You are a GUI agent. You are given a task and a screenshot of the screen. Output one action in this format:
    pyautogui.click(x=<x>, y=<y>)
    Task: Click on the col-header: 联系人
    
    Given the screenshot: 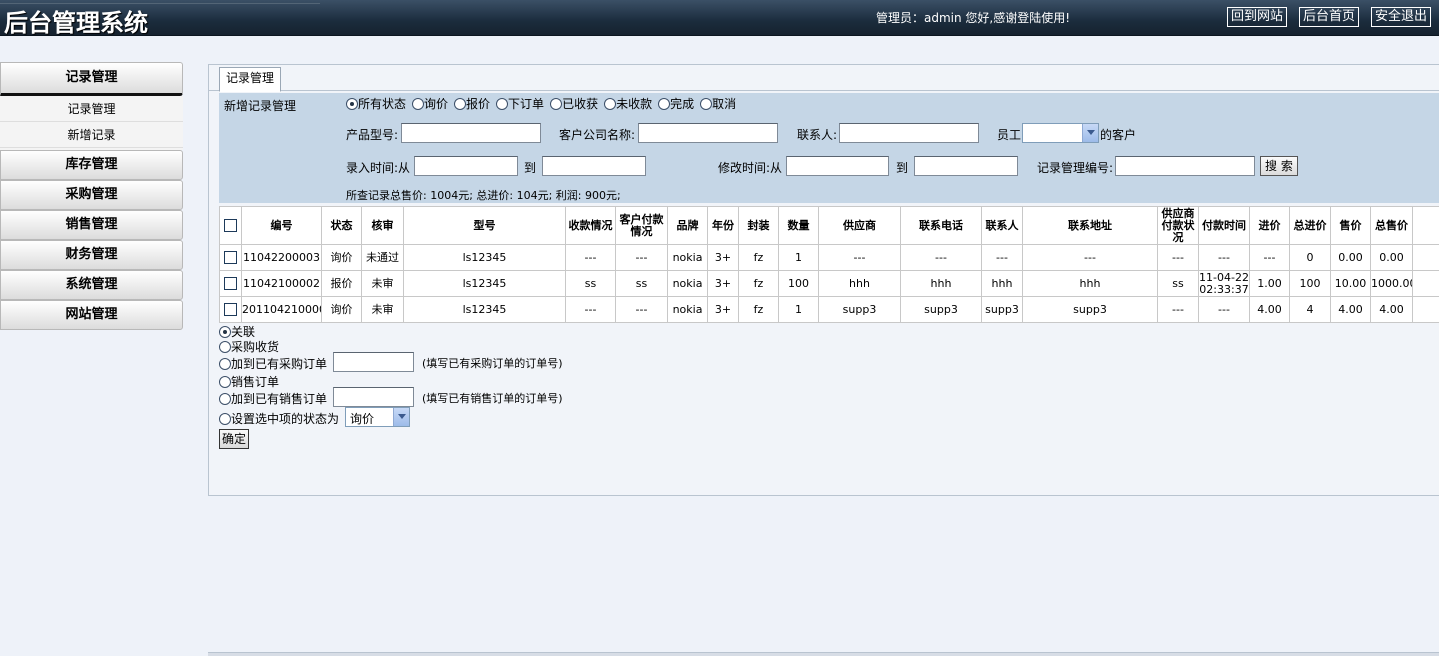 What is the action you would take?
    pyautogui.click(x=1002, y=225)
    